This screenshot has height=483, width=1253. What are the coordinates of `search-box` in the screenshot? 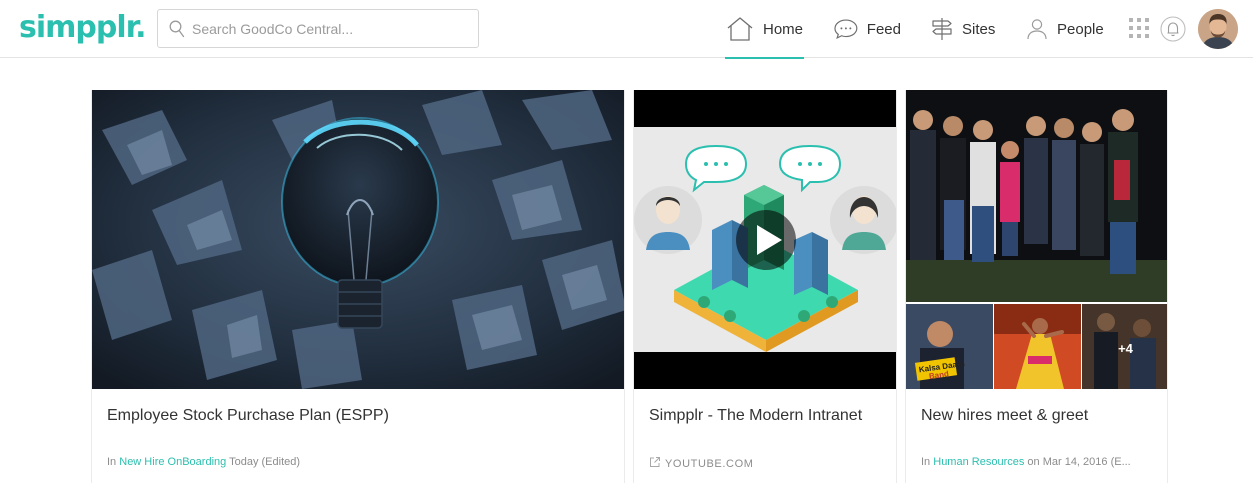 It's located at (318, 28).